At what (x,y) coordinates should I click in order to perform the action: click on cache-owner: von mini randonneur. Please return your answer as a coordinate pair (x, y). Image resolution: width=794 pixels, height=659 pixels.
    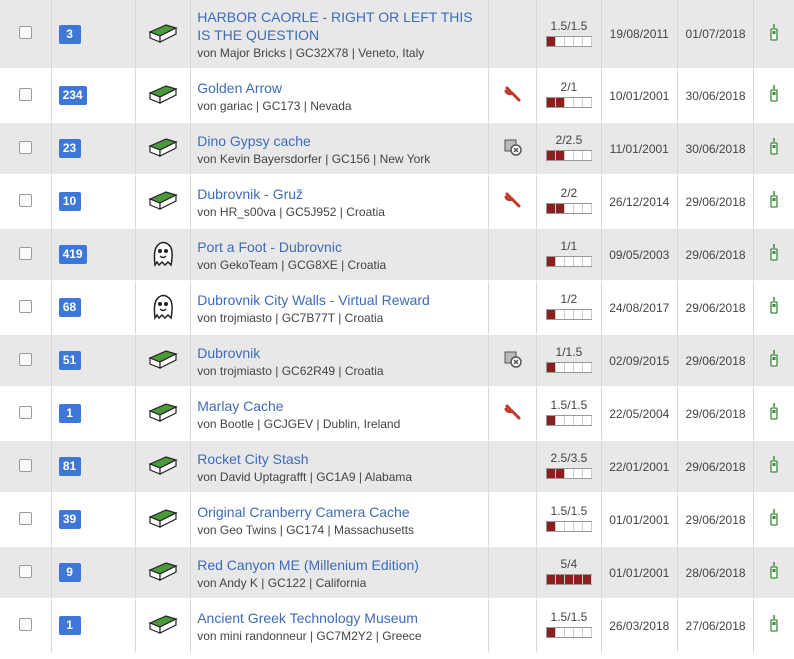
    Looking at the image, I should click on (252, 635).